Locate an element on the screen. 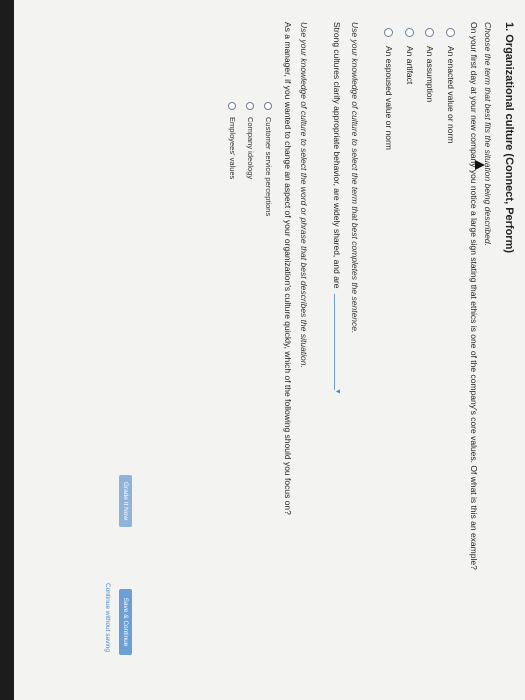 The height and width of the screenshot is (700, 525). part3-option-values: Employees' values is located at coordinates (232, 140).